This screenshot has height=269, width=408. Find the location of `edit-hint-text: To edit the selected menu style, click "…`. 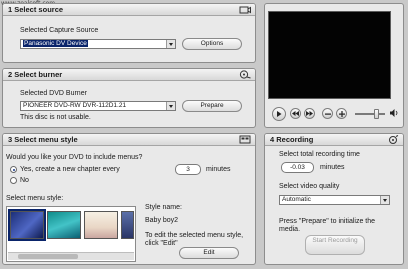

edit-hint-text: To edit the selected menu style, click "… is located at coordinates (194, 239).